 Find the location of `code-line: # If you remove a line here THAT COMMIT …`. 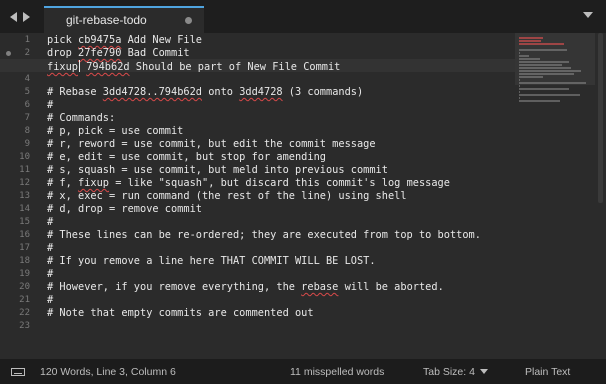

code-line: # If you remove a line here THAT COMMIT … is located at coordinates (211, 261).